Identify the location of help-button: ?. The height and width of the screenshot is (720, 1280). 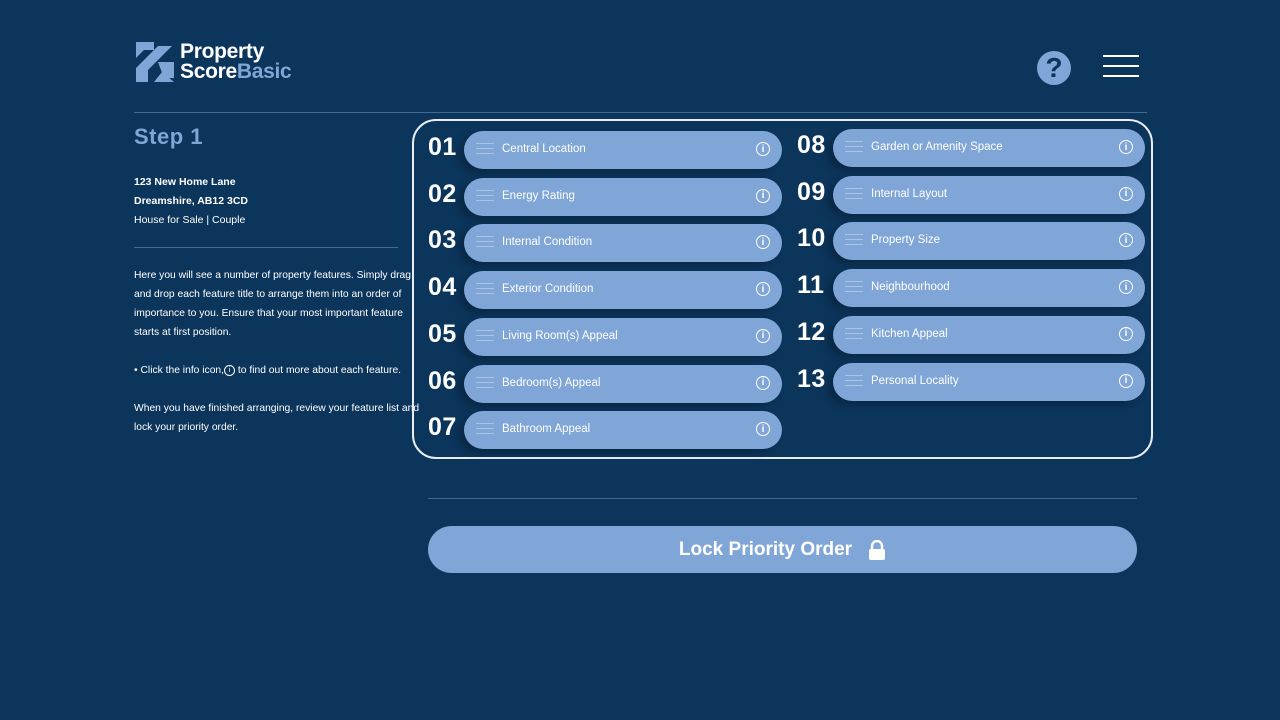
(1054, 68).